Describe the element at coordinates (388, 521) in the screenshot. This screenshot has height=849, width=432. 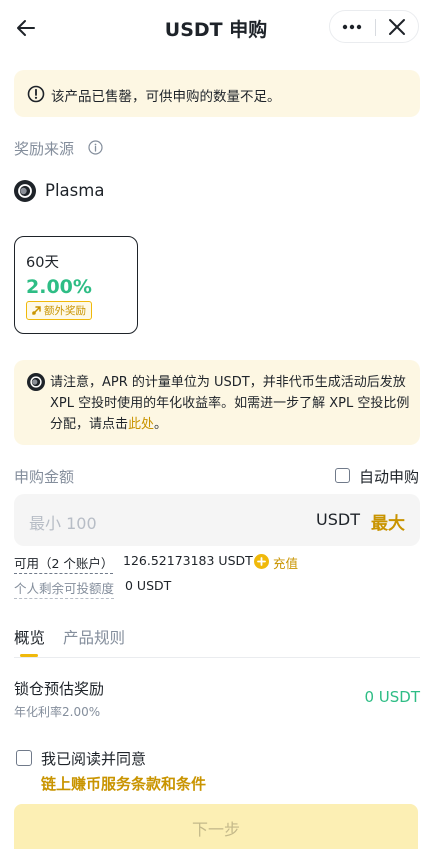
I see `max-button: 最大` at that location.